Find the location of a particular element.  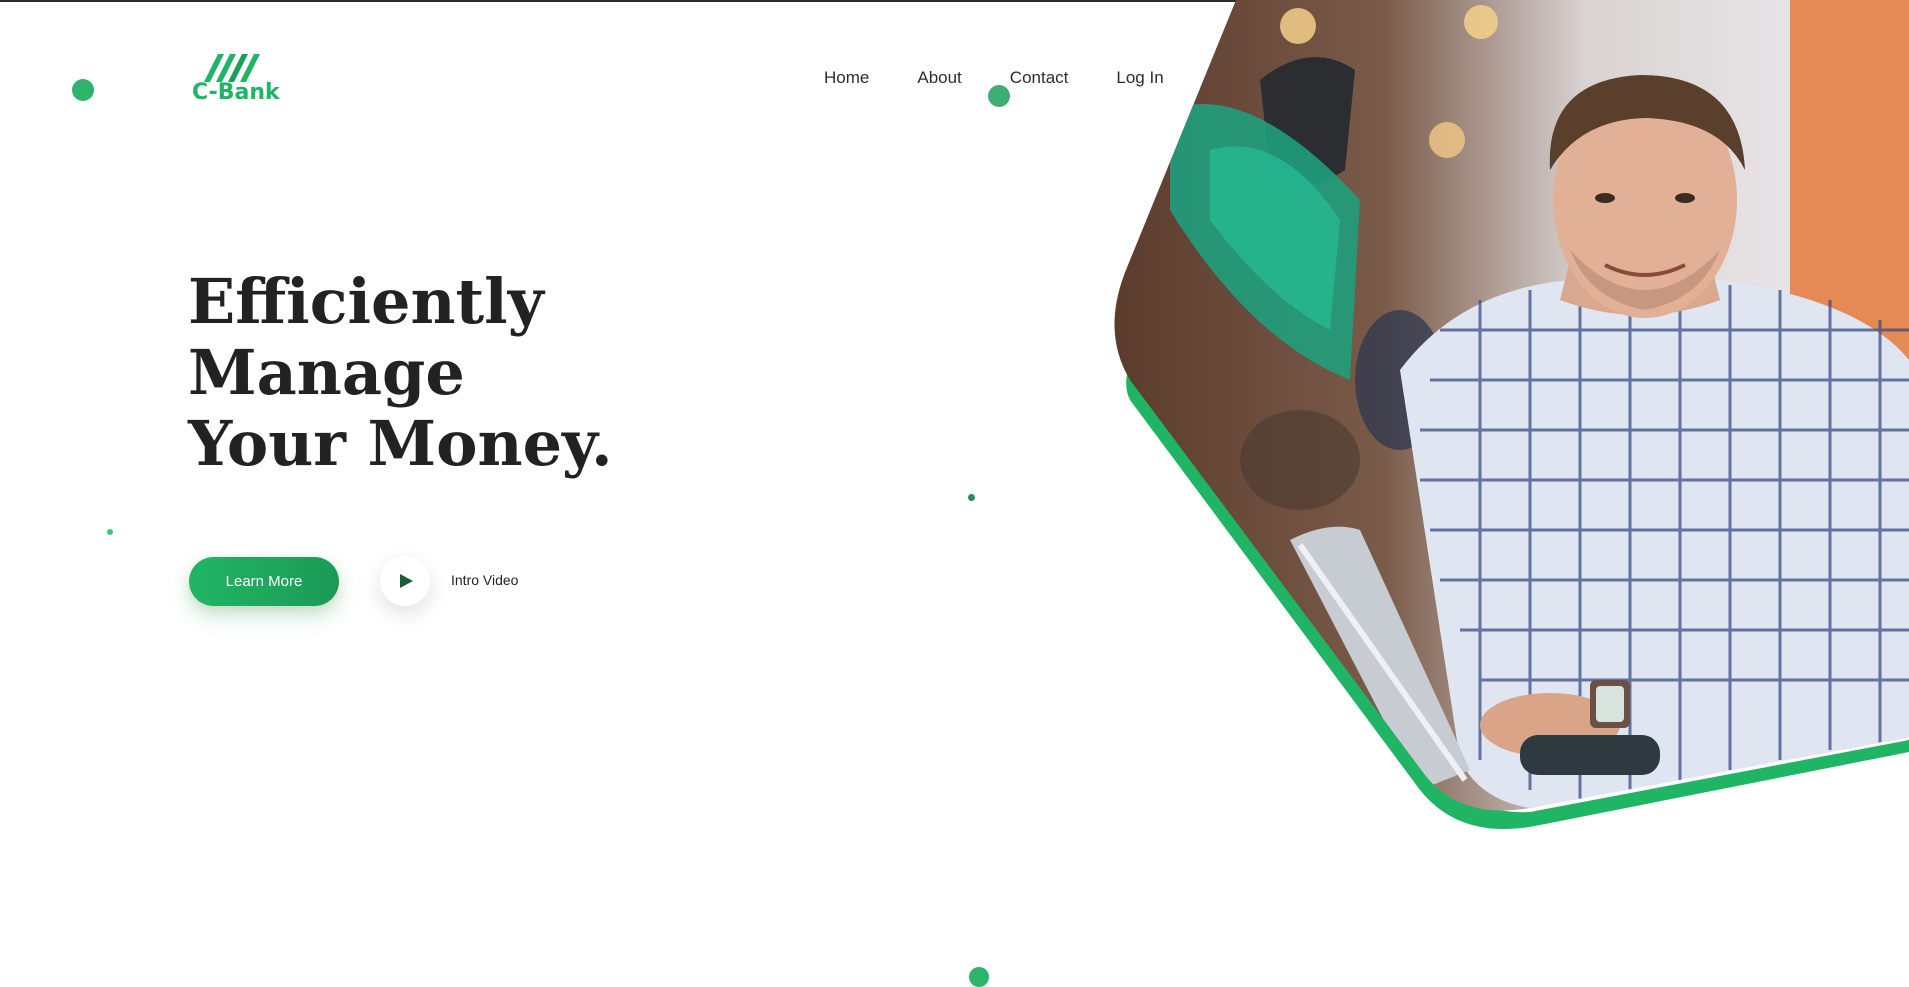

hero-title-line: Your Money. is located at coordinates (400, 443).